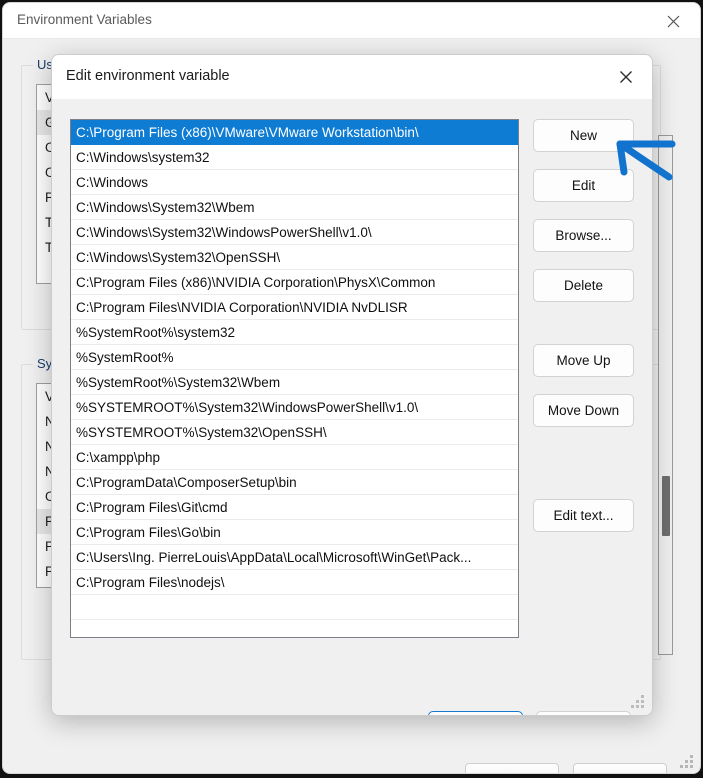 The width and height of the screenshot is (703, 778). I want to click on path-list-item: %SystemRoot%, so click(294, 357).